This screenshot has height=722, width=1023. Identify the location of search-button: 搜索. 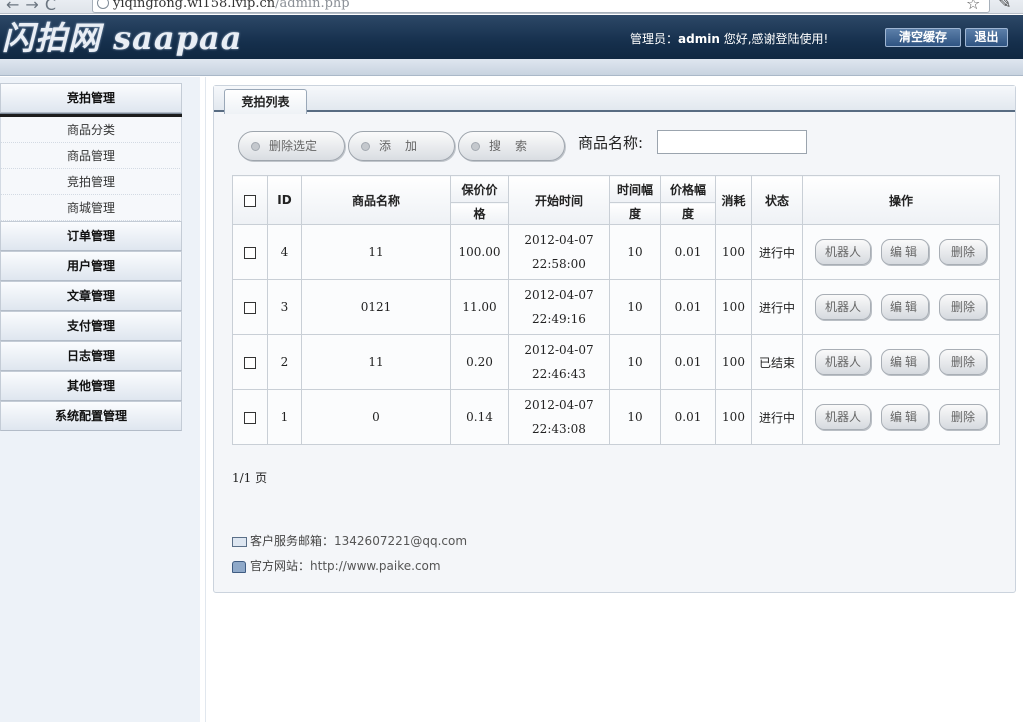
(511, 146).